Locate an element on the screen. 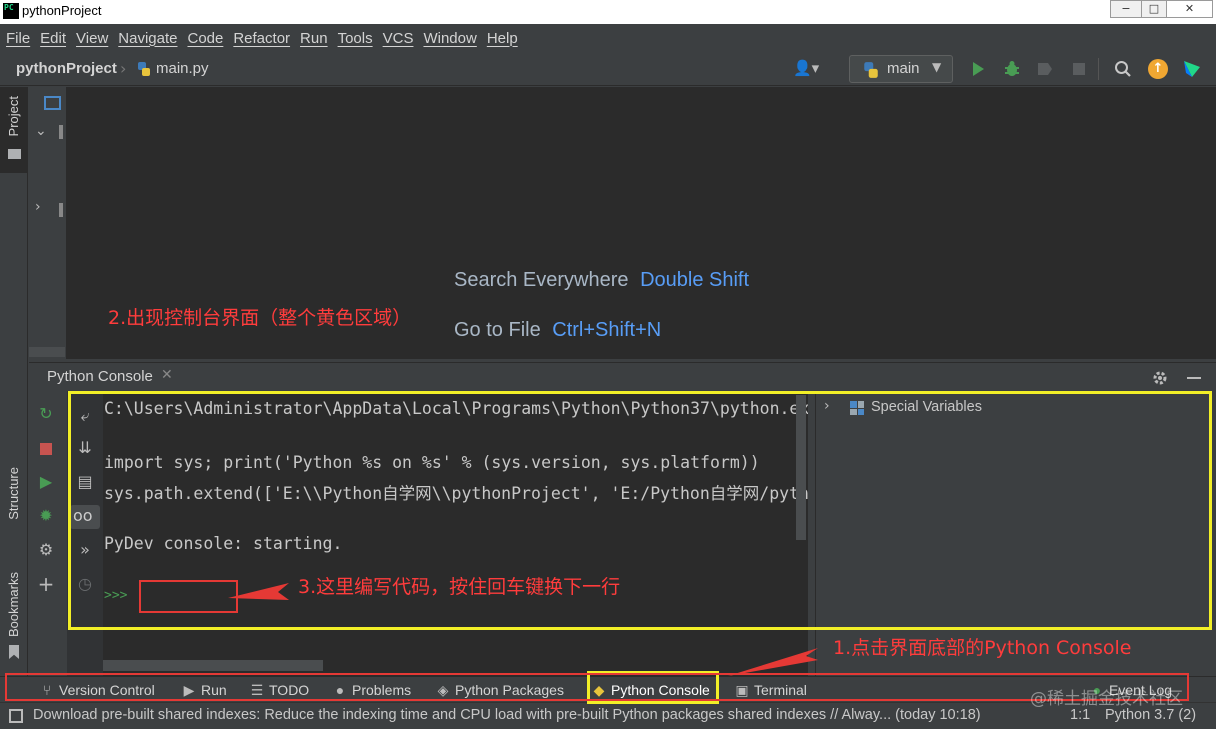  folder-icon is located at coordinates (14, 154).